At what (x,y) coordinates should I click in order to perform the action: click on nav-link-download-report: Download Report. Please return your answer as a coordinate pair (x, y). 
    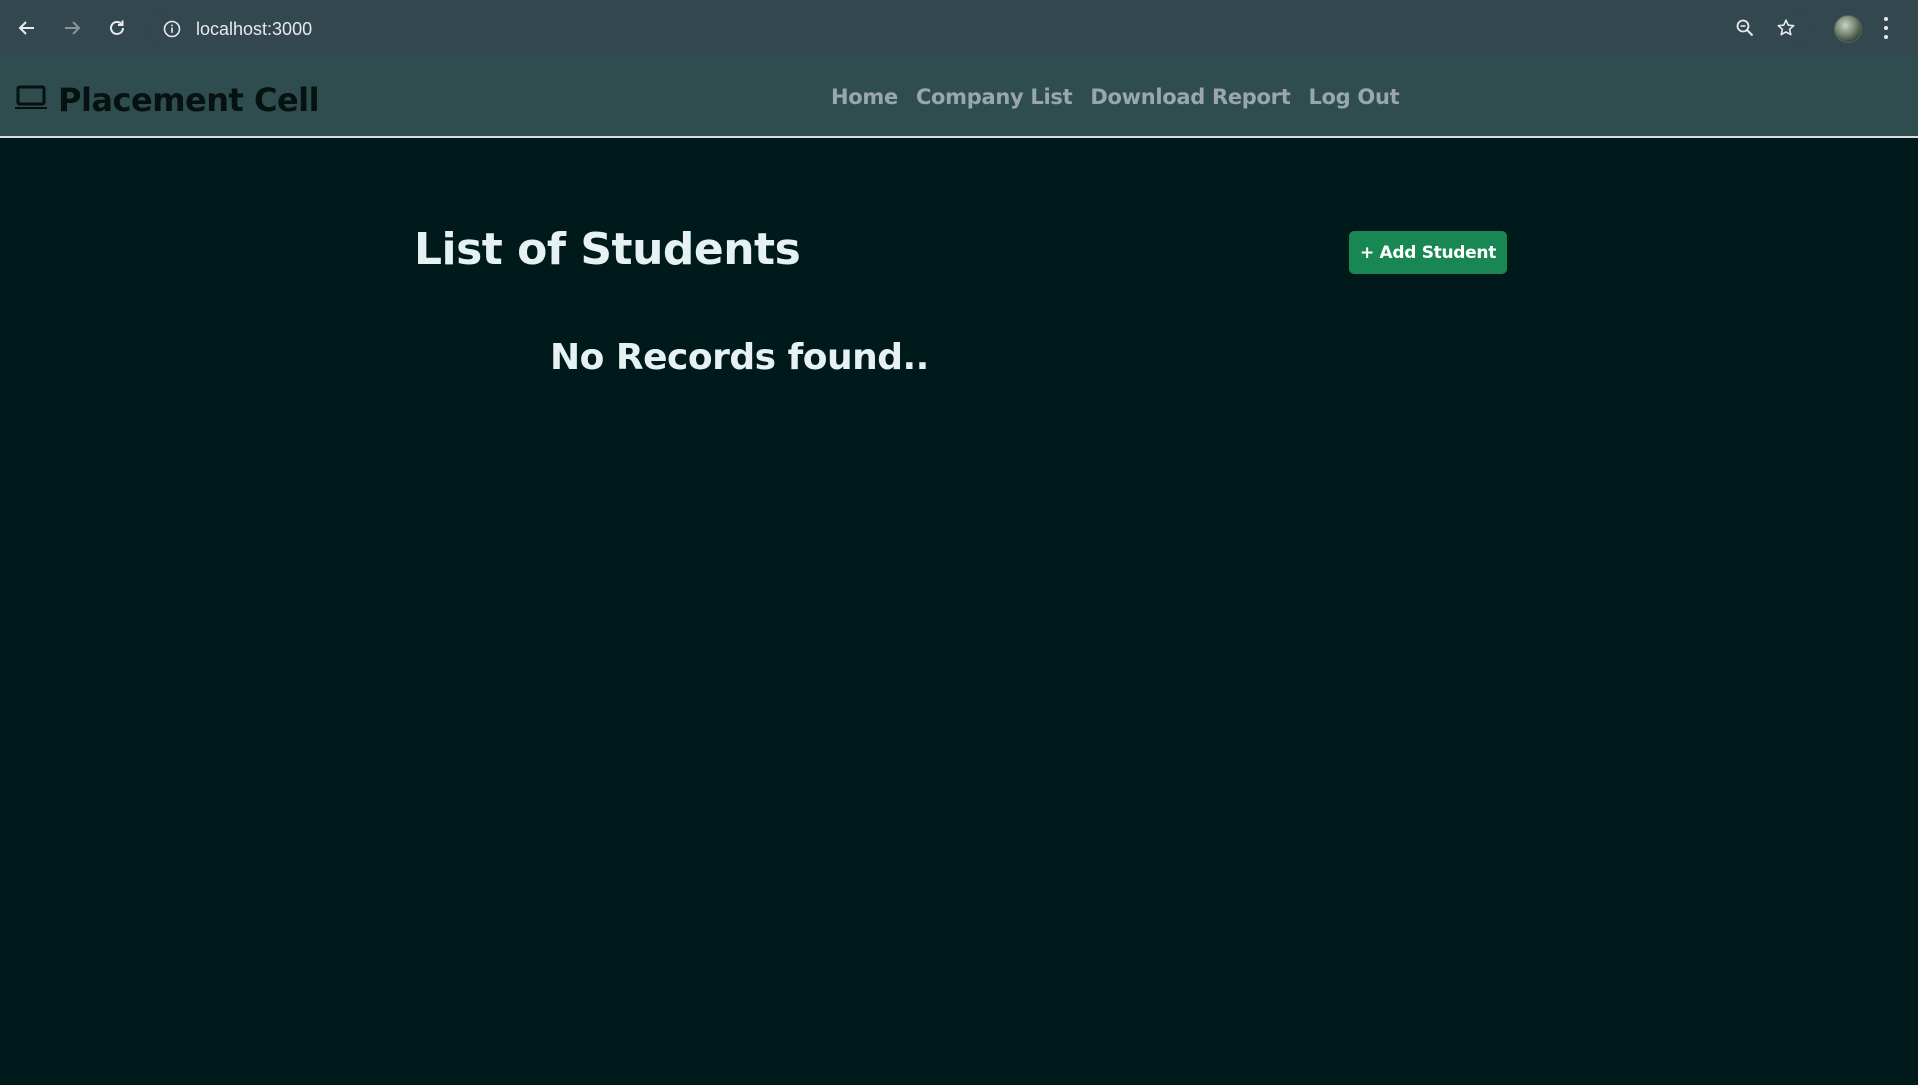
    Looking at the image, I should click on (1190, 97).